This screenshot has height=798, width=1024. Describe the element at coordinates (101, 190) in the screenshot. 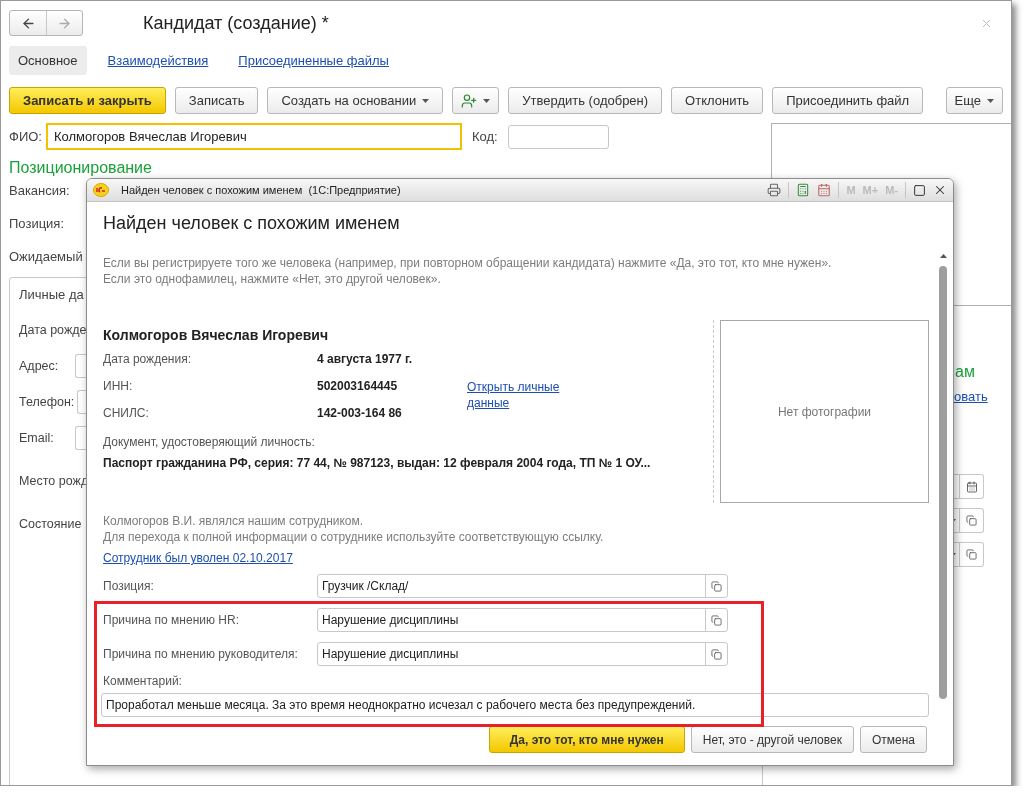

I see `app-logo-icon` at that location.